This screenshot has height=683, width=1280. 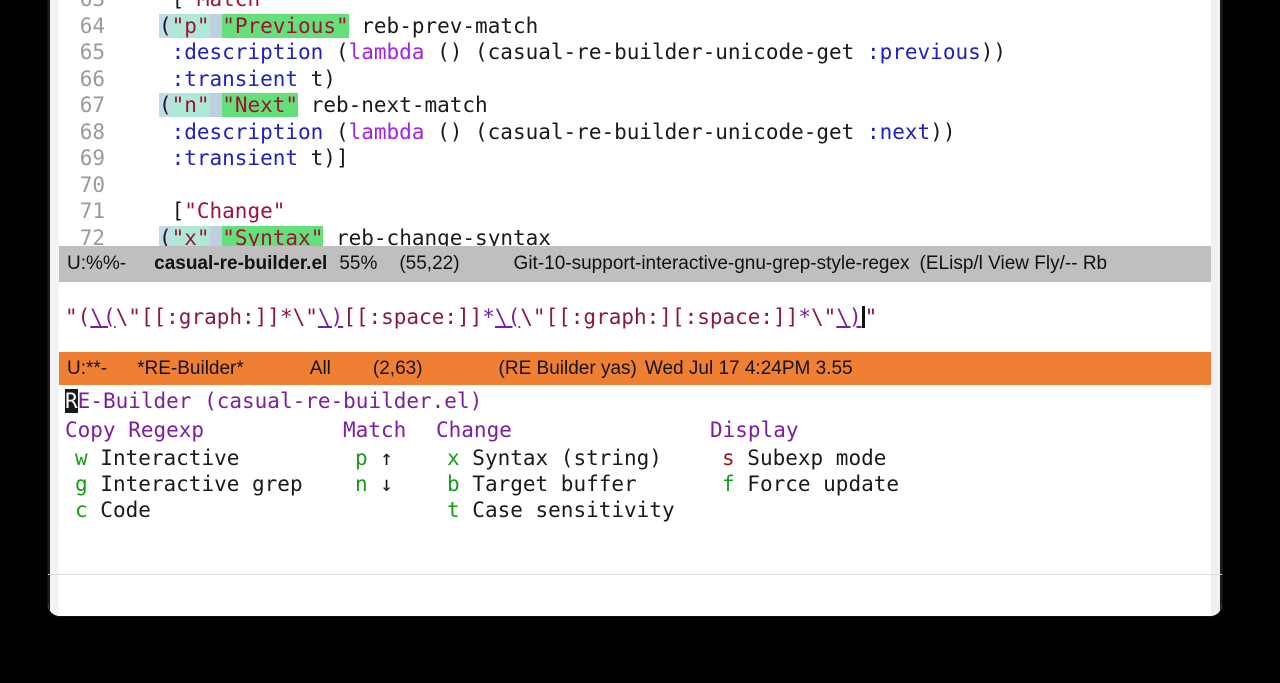 What do you see at coordinates (659, 317) in the screenshot?
I see `regexp-segment: \"[[:graph:][:space:]]` at bounding box center [659, 317].